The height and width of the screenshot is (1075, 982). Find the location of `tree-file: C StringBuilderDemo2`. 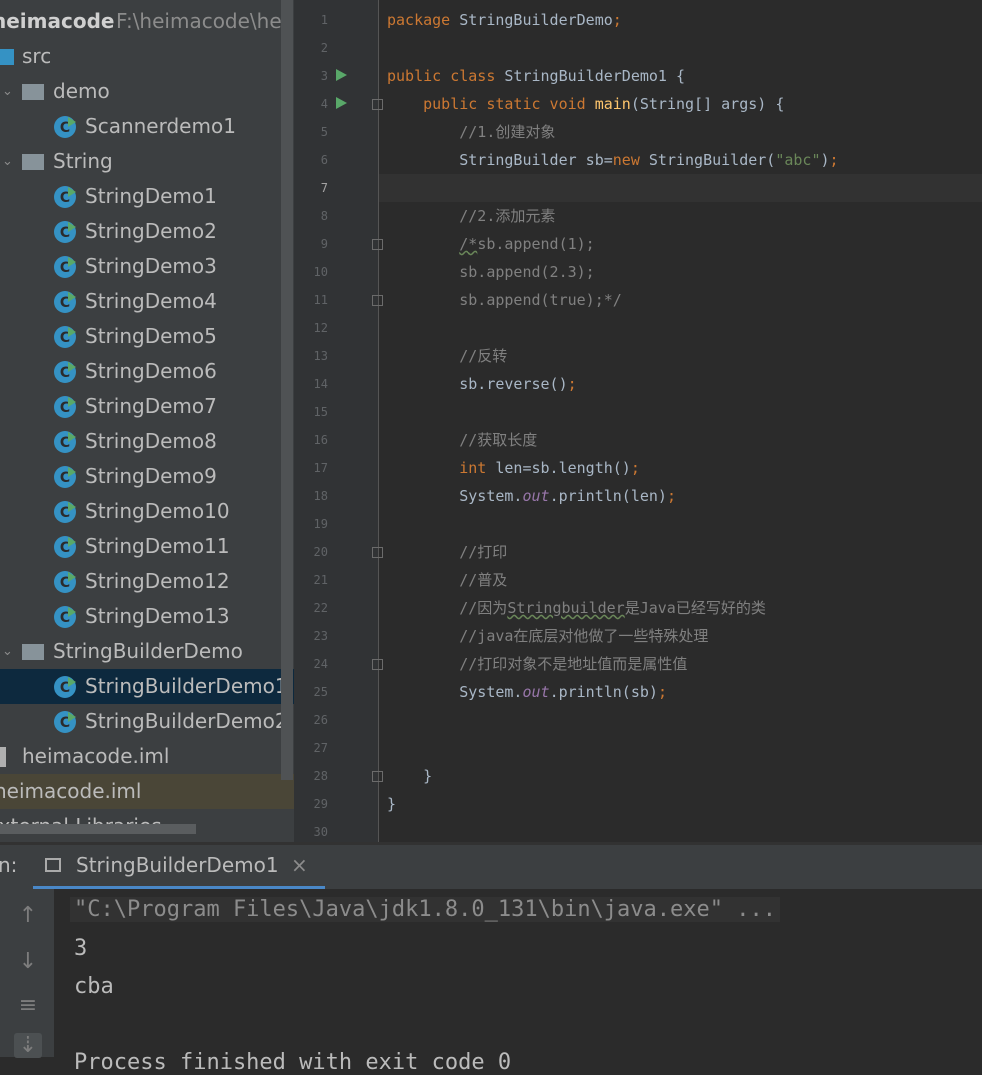

tree-file: C StringBuilderDemo2 is located at coordinates (147, 721).